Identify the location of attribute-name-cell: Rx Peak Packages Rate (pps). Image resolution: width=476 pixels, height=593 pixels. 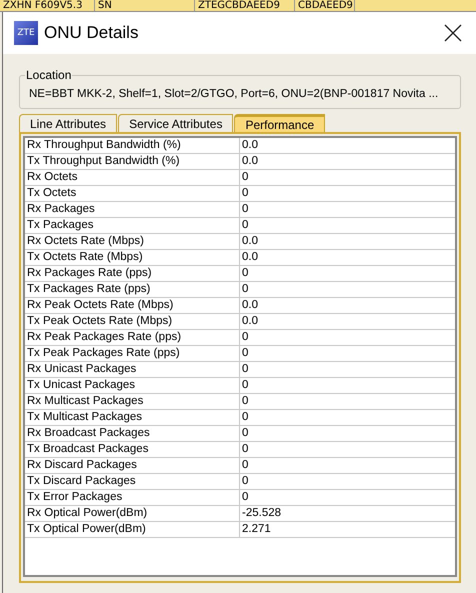
(132, 337).